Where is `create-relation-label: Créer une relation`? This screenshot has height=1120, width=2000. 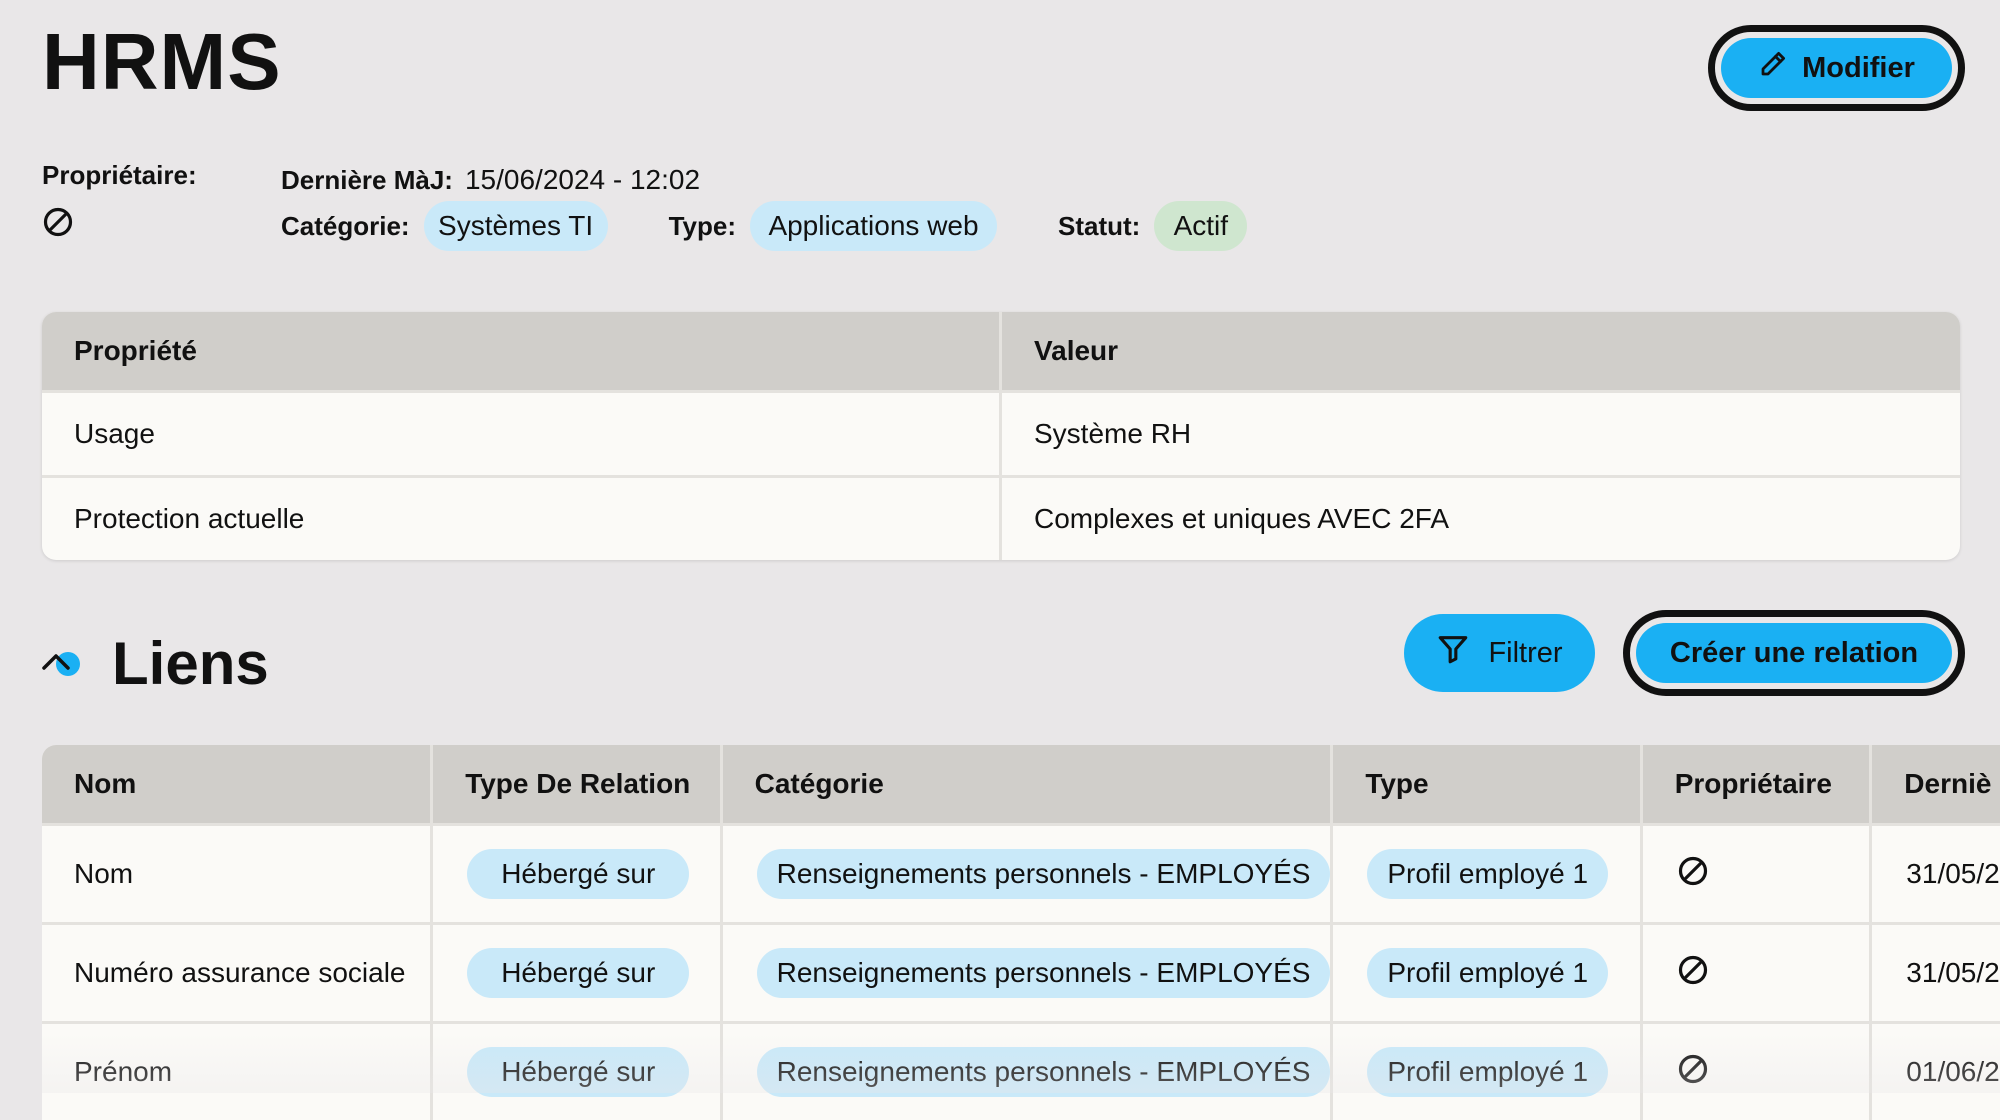 create-relation-label: Créer une relation is located at coordinates (1794, 652).